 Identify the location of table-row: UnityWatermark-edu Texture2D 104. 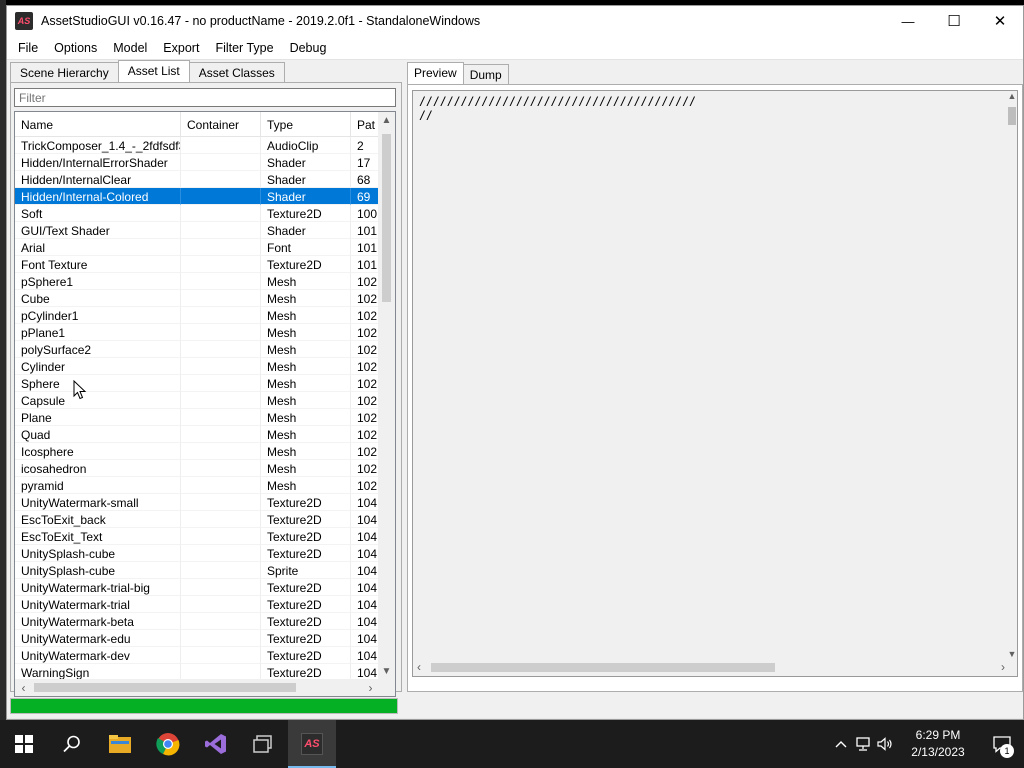
(197, 638).